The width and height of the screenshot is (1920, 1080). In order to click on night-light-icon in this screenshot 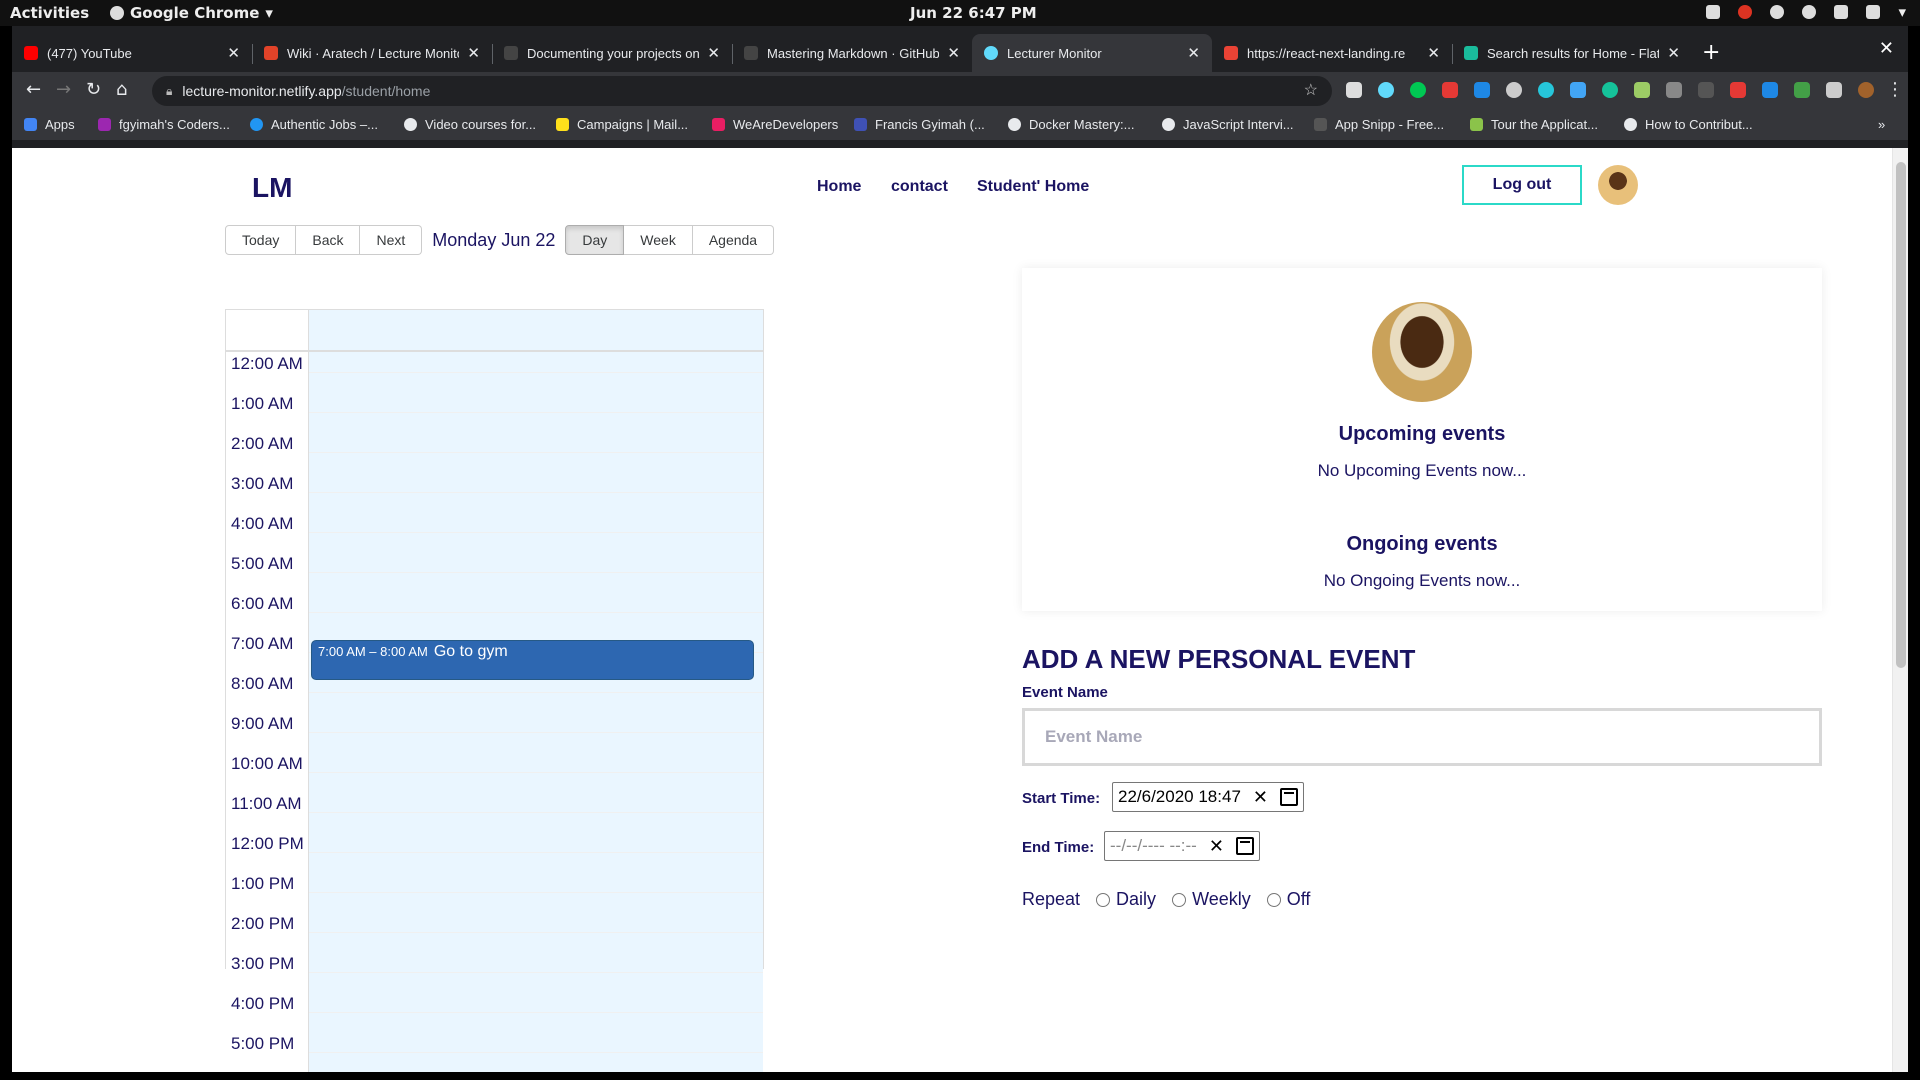, I will do `click(1777, 12)`.